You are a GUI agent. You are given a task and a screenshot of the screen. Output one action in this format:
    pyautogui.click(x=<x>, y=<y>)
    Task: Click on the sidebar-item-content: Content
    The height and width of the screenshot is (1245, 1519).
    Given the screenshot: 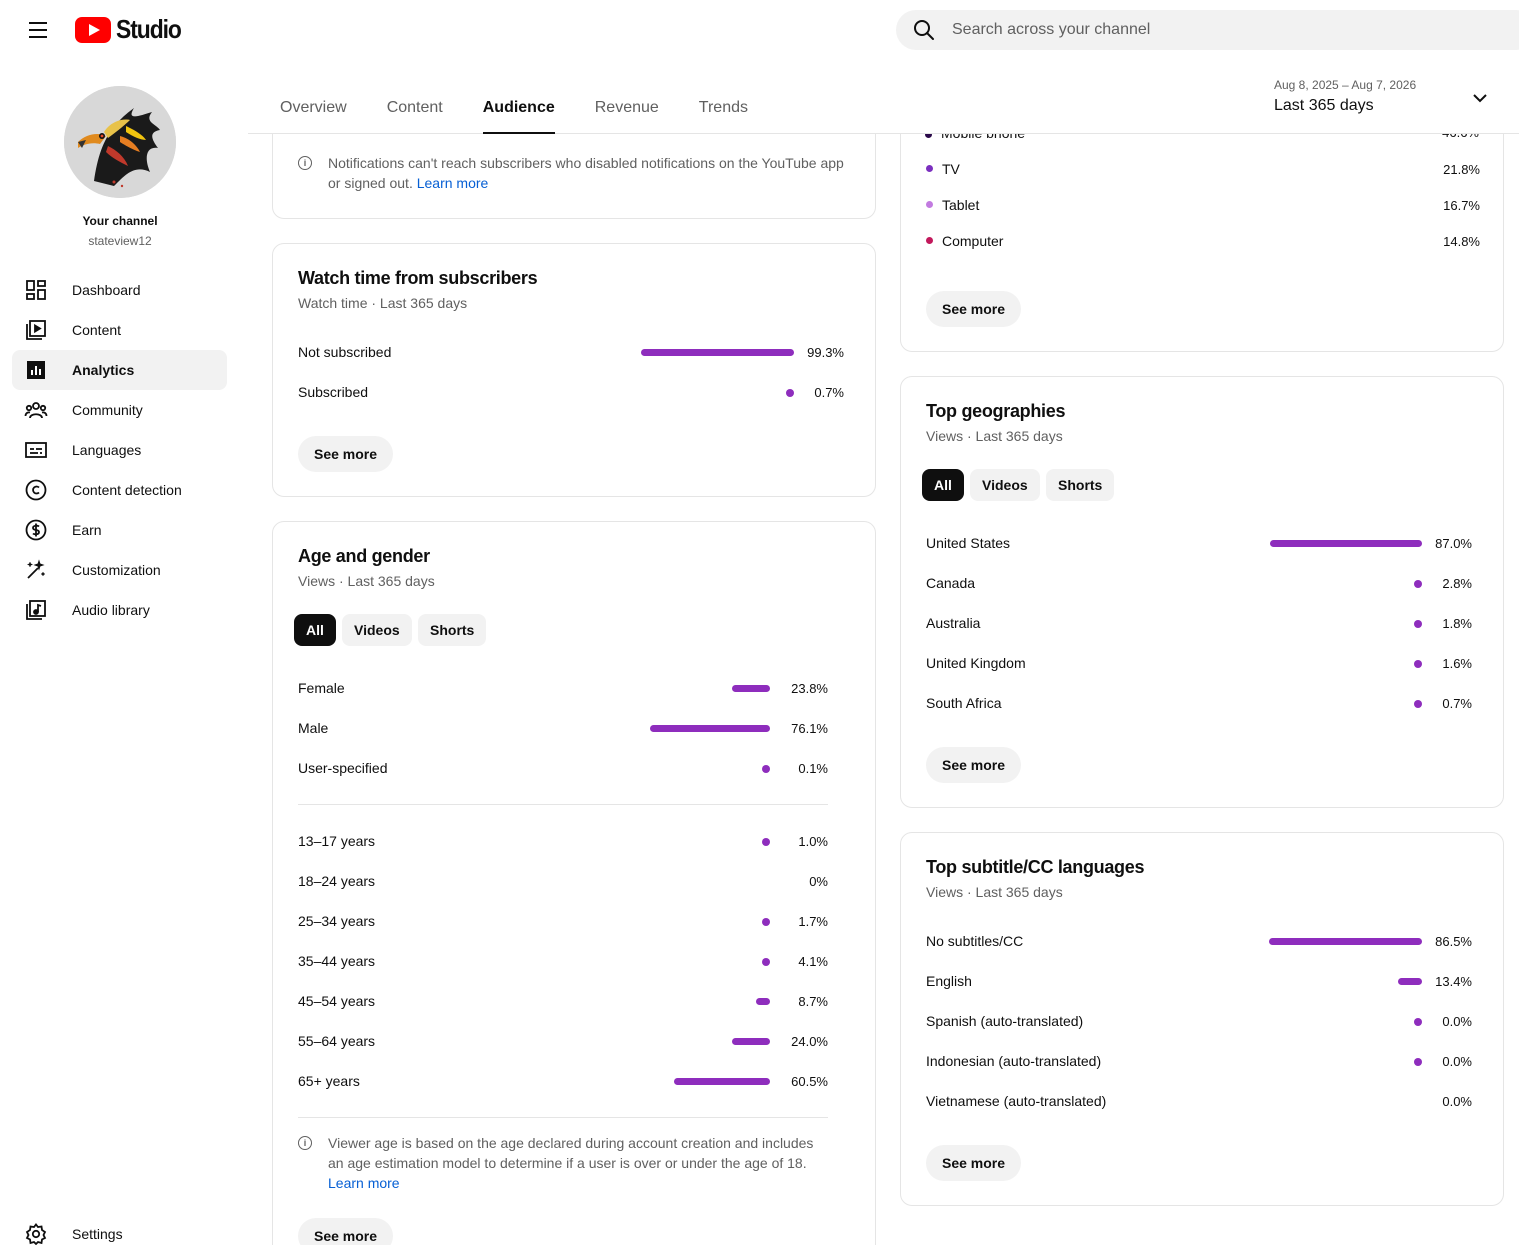 What is the action you would take?
    pyautogui.click(x=119, y=330)
    